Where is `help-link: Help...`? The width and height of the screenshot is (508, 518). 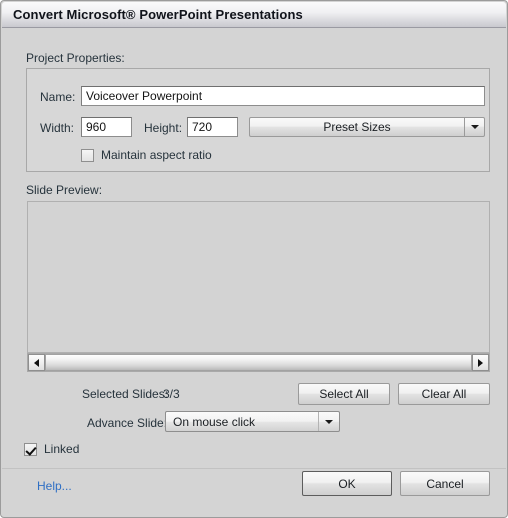
help-link: Help... is located at coordinates (54, 486).